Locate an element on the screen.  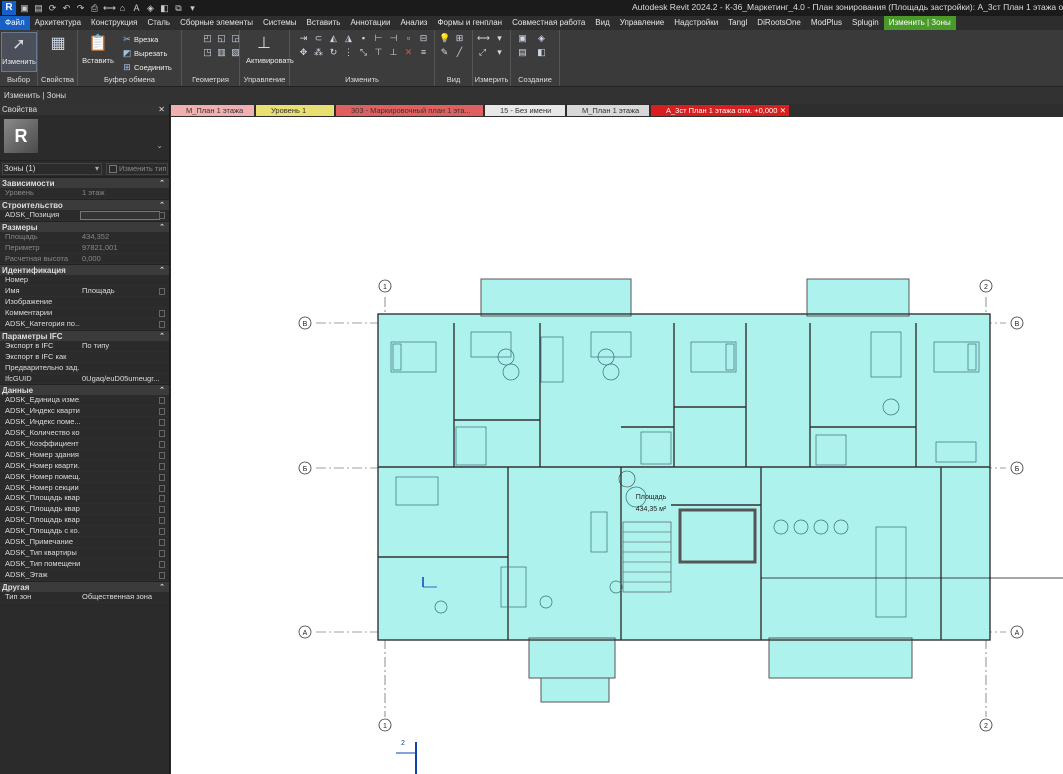
override-icon: ⊞ is located at coordinates (459, 38).